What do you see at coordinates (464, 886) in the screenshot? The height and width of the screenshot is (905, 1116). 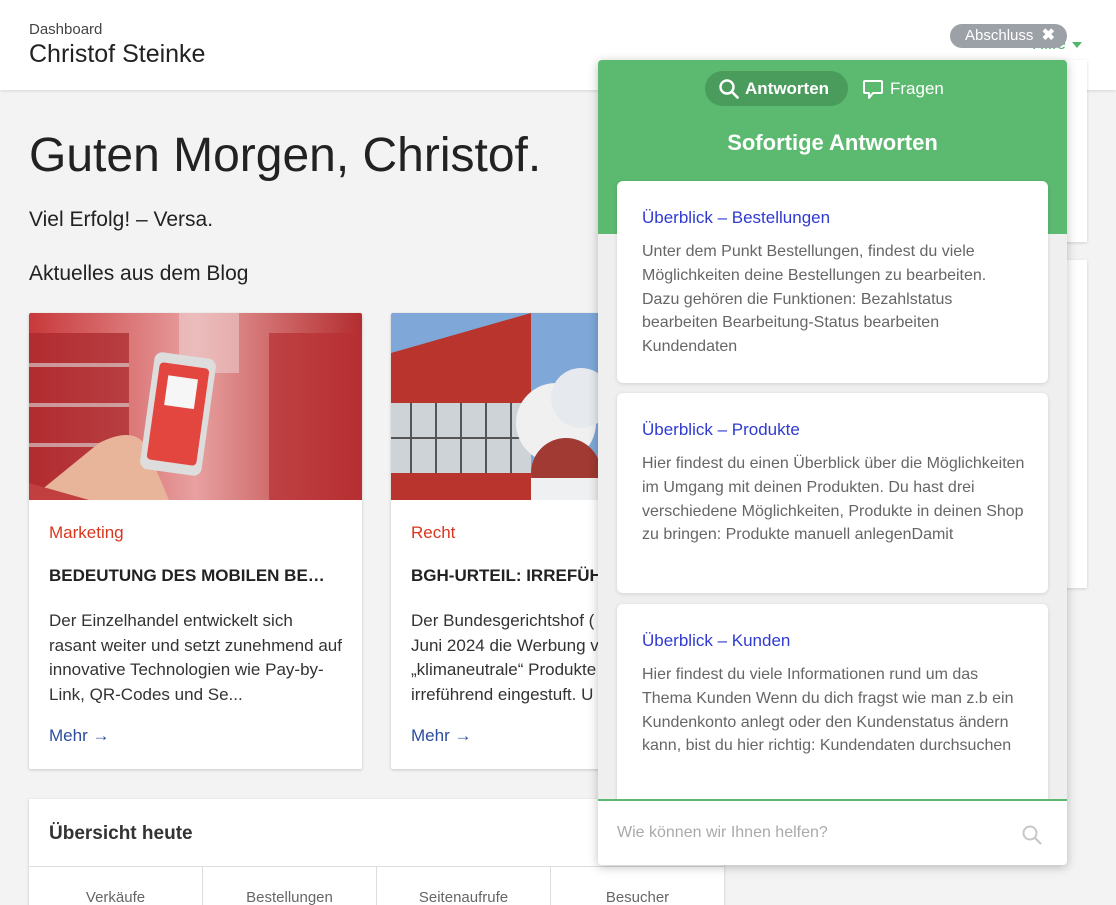 I see `overview-column-pageviews: Seitenaufrufe` at bounding box center [464, 886].